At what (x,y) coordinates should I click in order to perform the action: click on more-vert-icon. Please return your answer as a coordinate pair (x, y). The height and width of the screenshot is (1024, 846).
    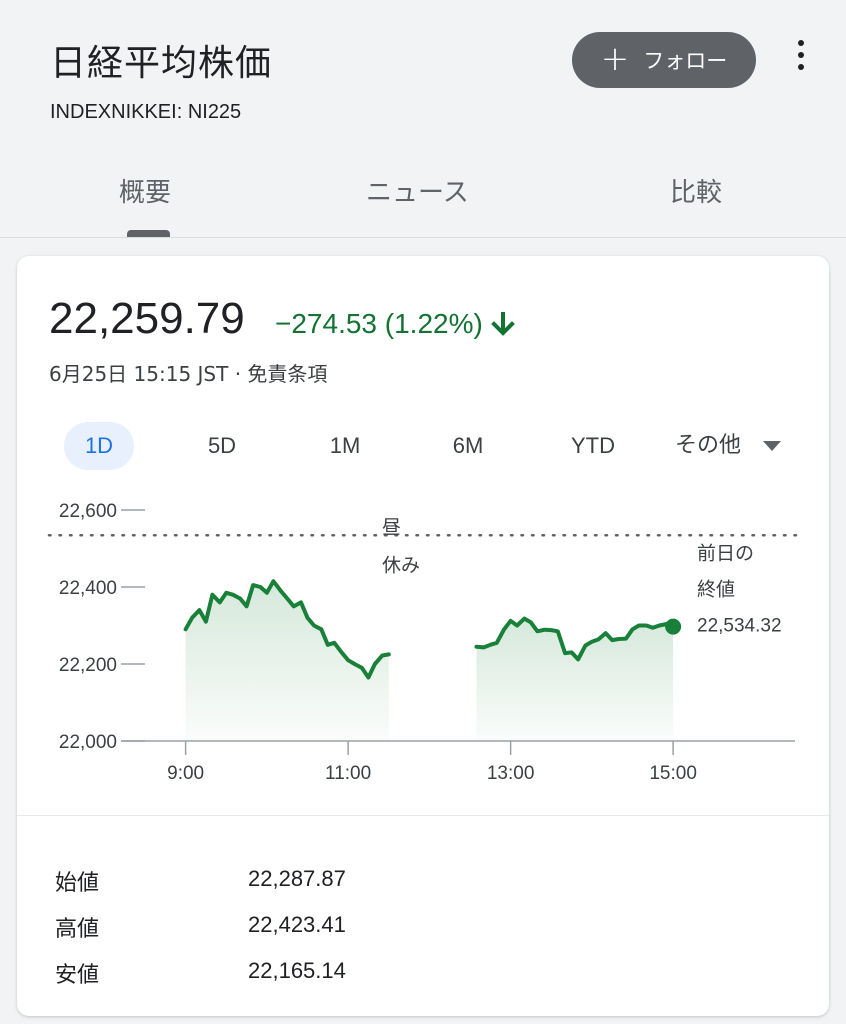
    Looking at the image, I should click on (801, 55).